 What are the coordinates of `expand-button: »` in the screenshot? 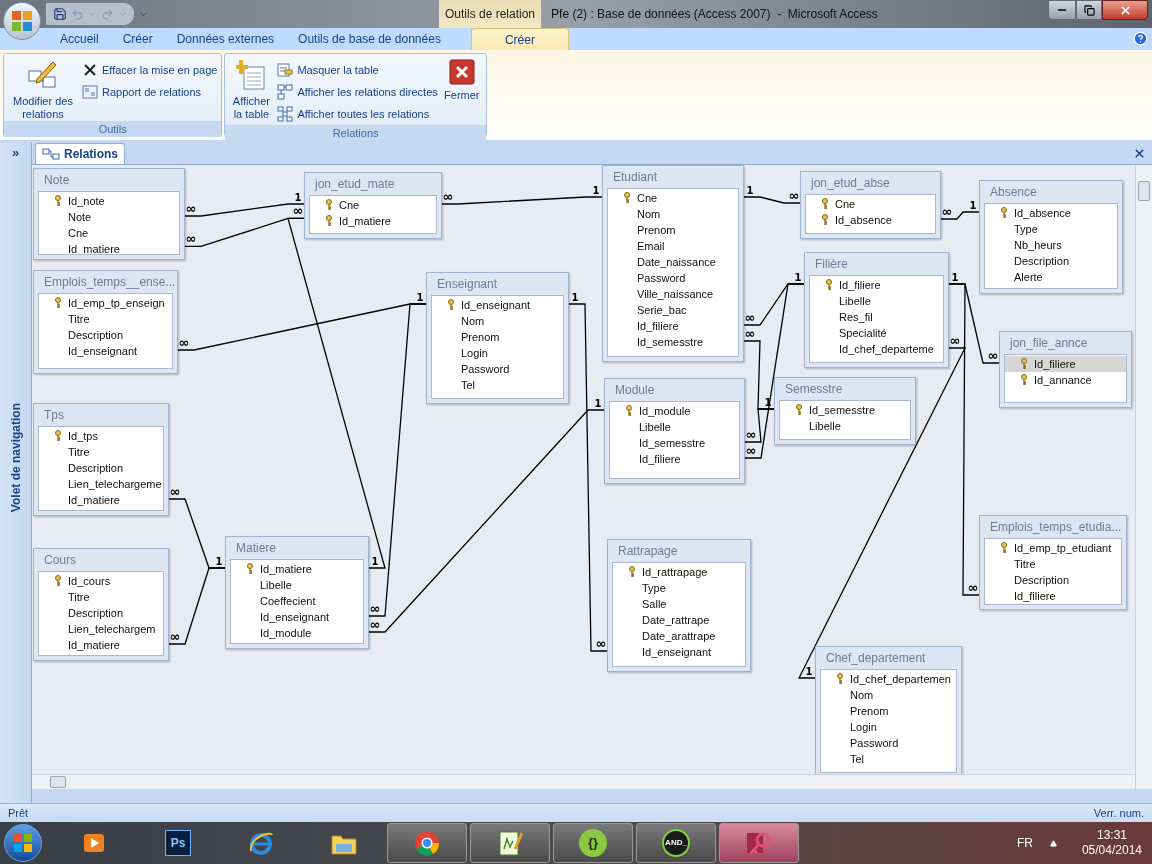 It's located at (15, 153).